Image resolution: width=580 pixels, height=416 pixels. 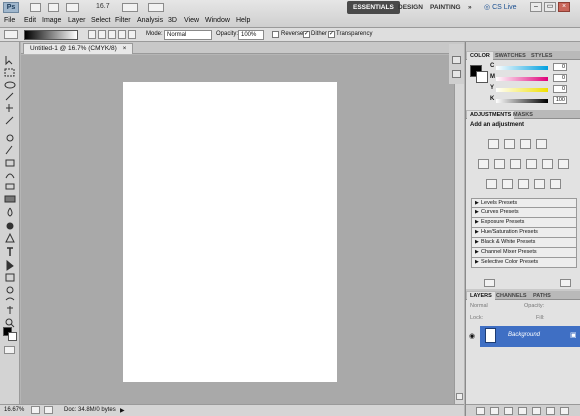 I want to click on layer-mask-icon, so click(x=508, y=411).